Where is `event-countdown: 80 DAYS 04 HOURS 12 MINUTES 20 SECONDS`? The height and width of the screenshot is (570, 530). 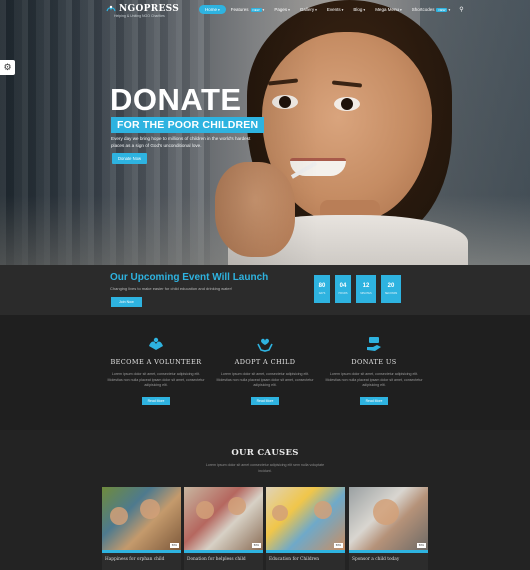 event-countdown: 80 DAYS 04 HOURS 12 MINUTES 20 SECONDS is located at coordinates (357, 289).